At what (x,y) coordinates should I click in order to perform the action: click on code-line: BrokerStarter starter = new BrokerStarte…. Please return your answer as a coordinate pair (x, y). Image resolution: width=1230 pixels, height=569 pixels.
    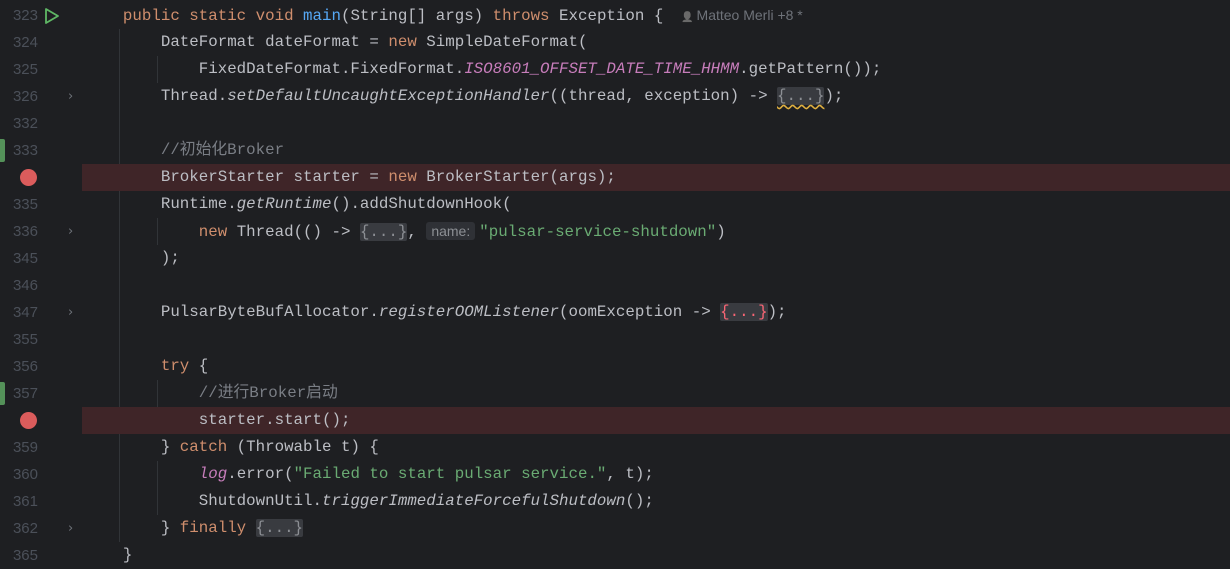
    Looking at the image, I should click on (615, 177).